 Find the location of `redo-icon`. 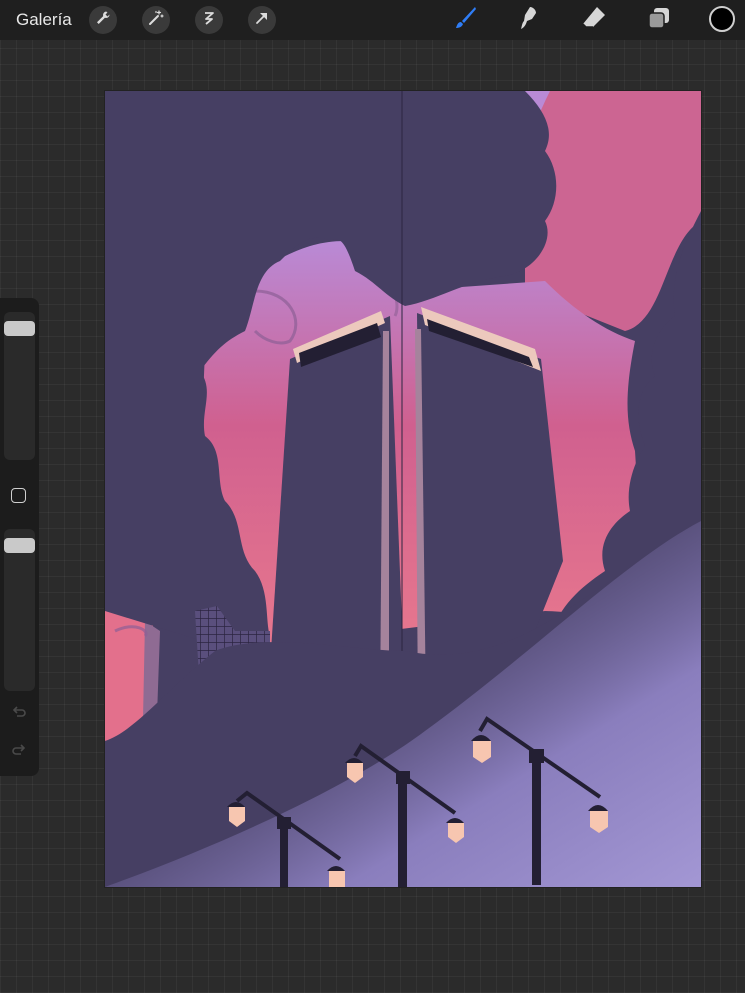

redo-icon is located at coordinates (19, 752).